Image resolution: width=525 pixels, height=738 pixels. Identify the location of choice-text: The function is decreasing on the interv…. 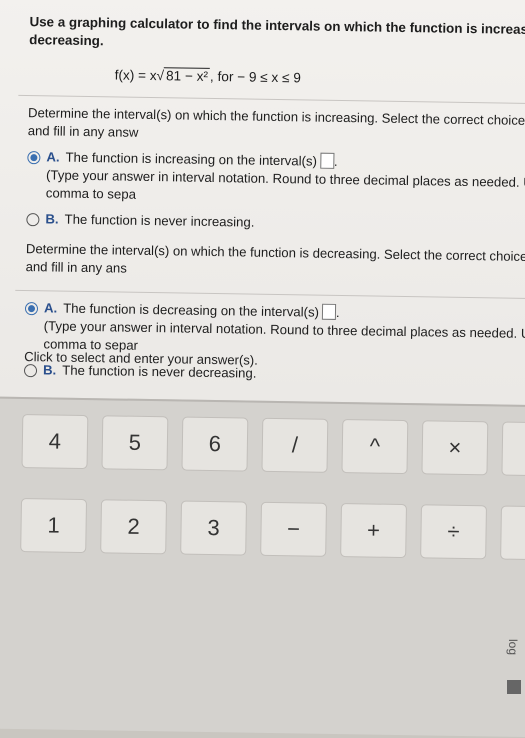
(191, 310).